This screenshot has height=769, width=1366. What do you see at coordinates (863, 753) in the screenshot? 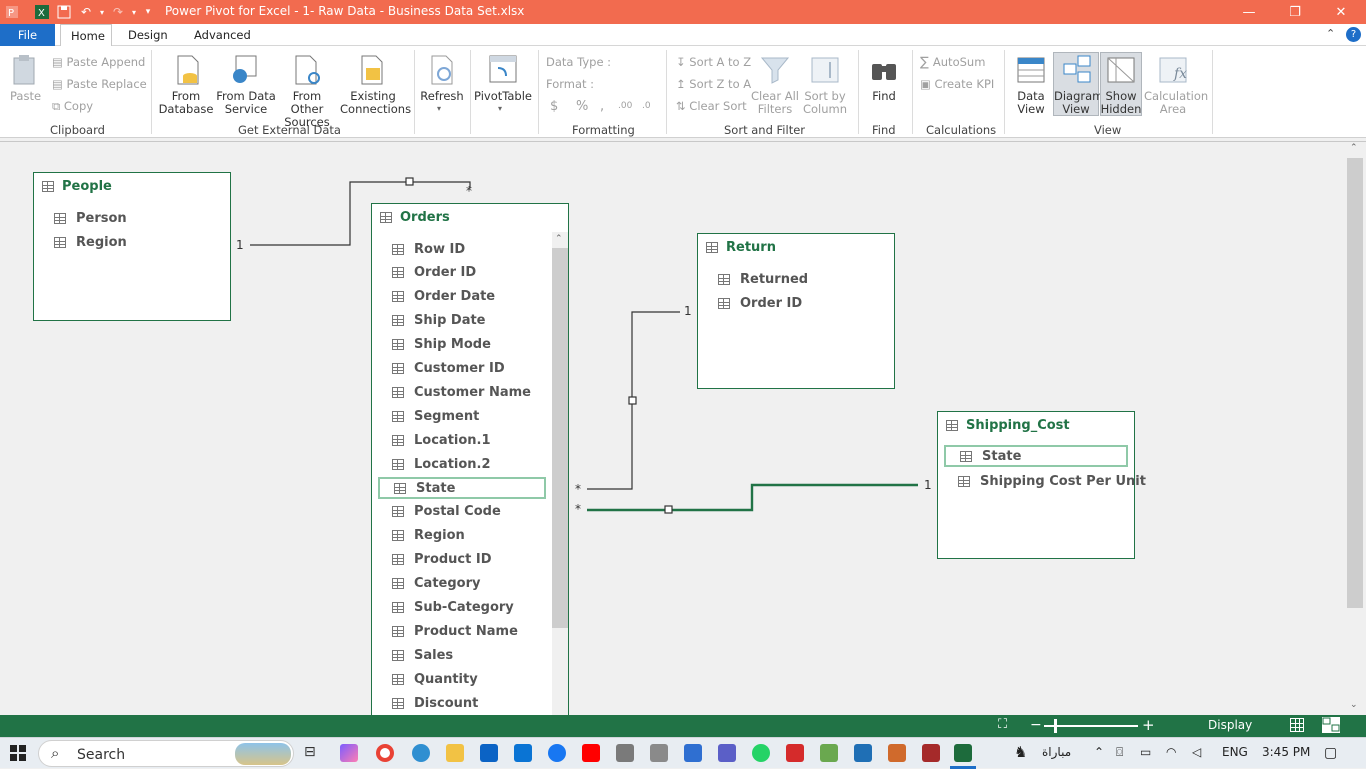
I see `photos-icon` at bounding box center [863, 753].